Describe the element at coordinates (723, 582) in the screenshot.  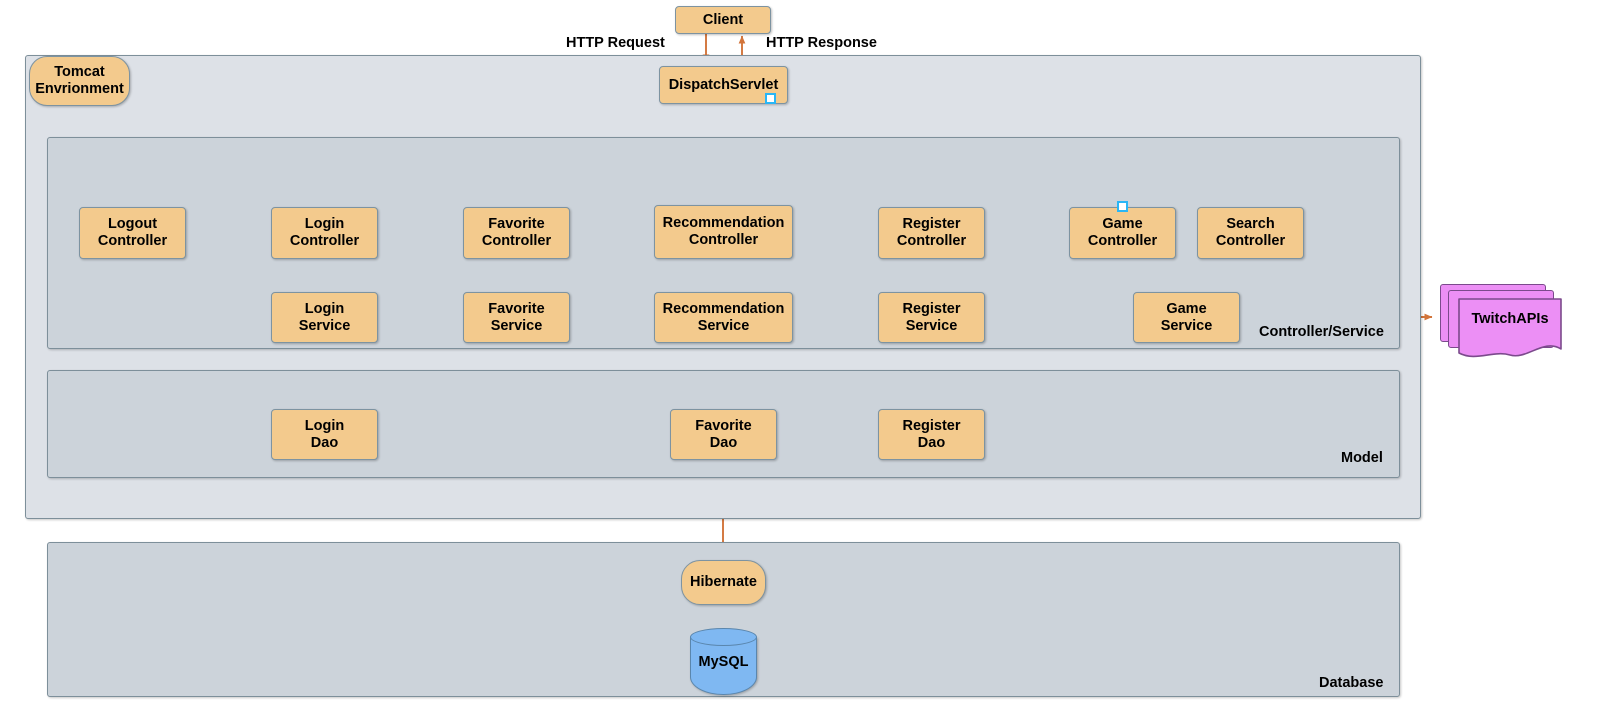
I see `hibernate-node: Hibernate` at that location.